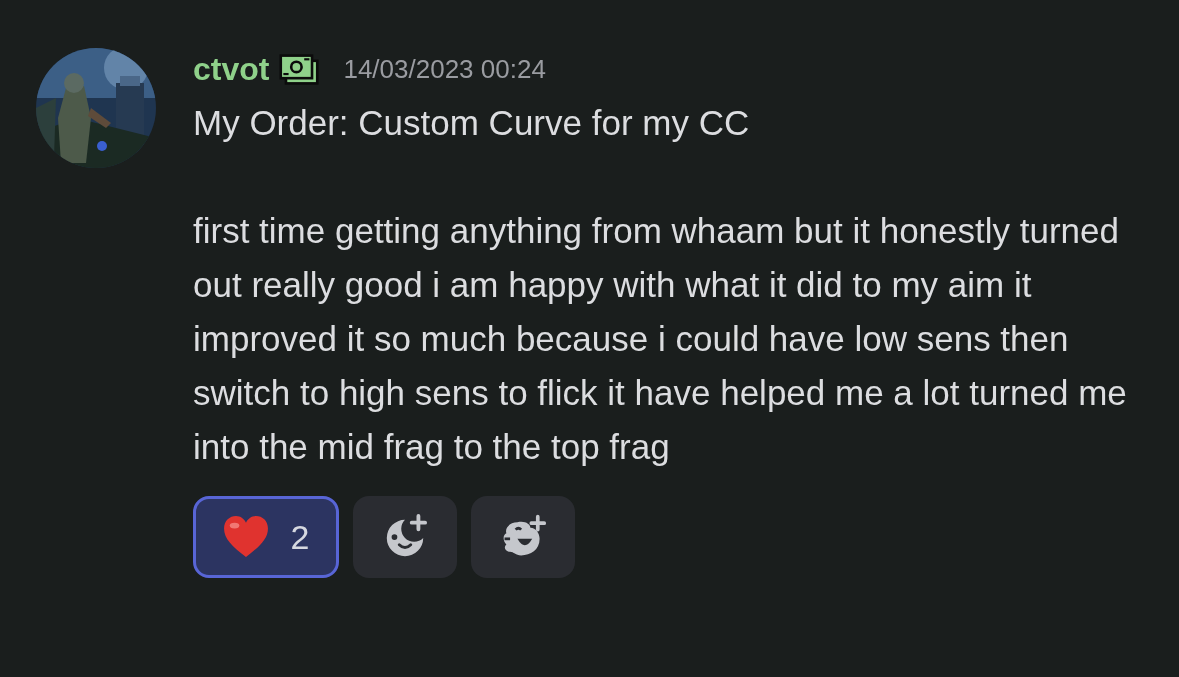 The image size is (1179, 677). What do you see at coordinates (523, 537) in the screenshot?
I see `add-sticker-button` at bounding box center [523, 537].